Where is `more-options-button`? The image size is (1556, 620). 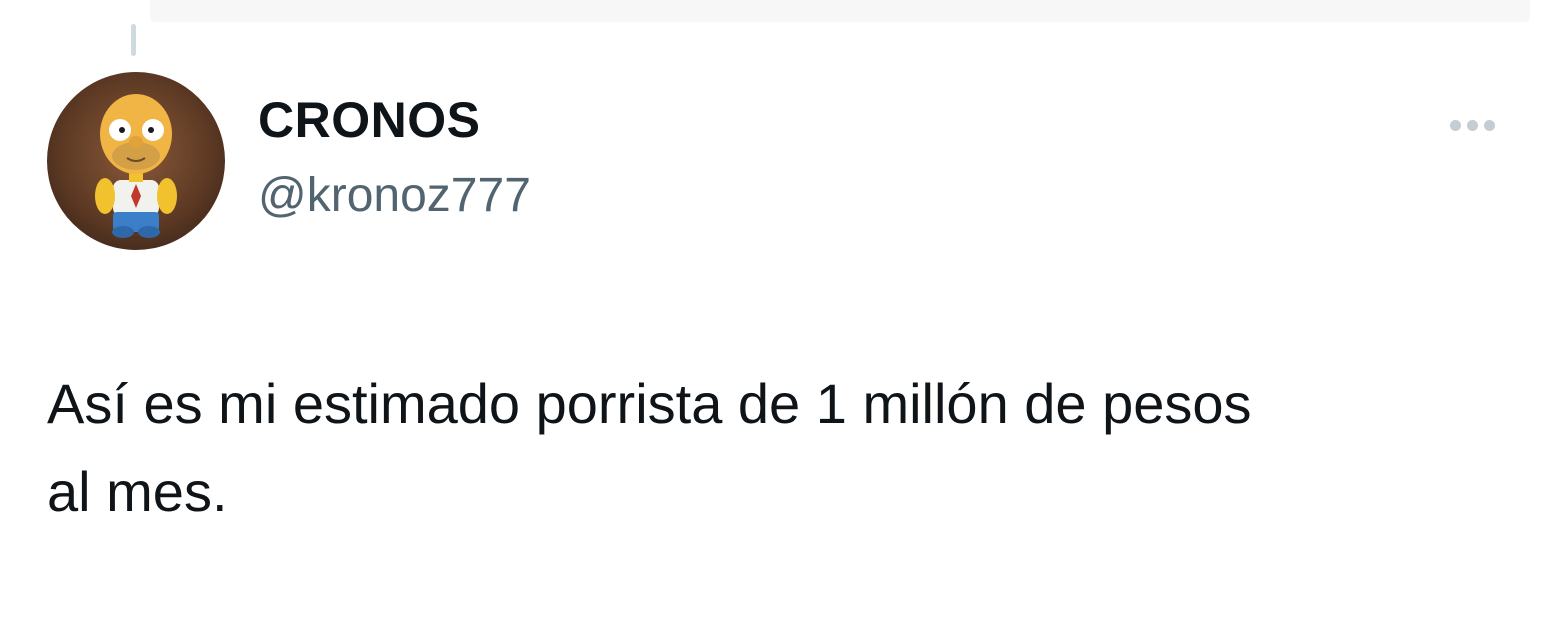 more-options-button is located at coordinates (1472, 125).